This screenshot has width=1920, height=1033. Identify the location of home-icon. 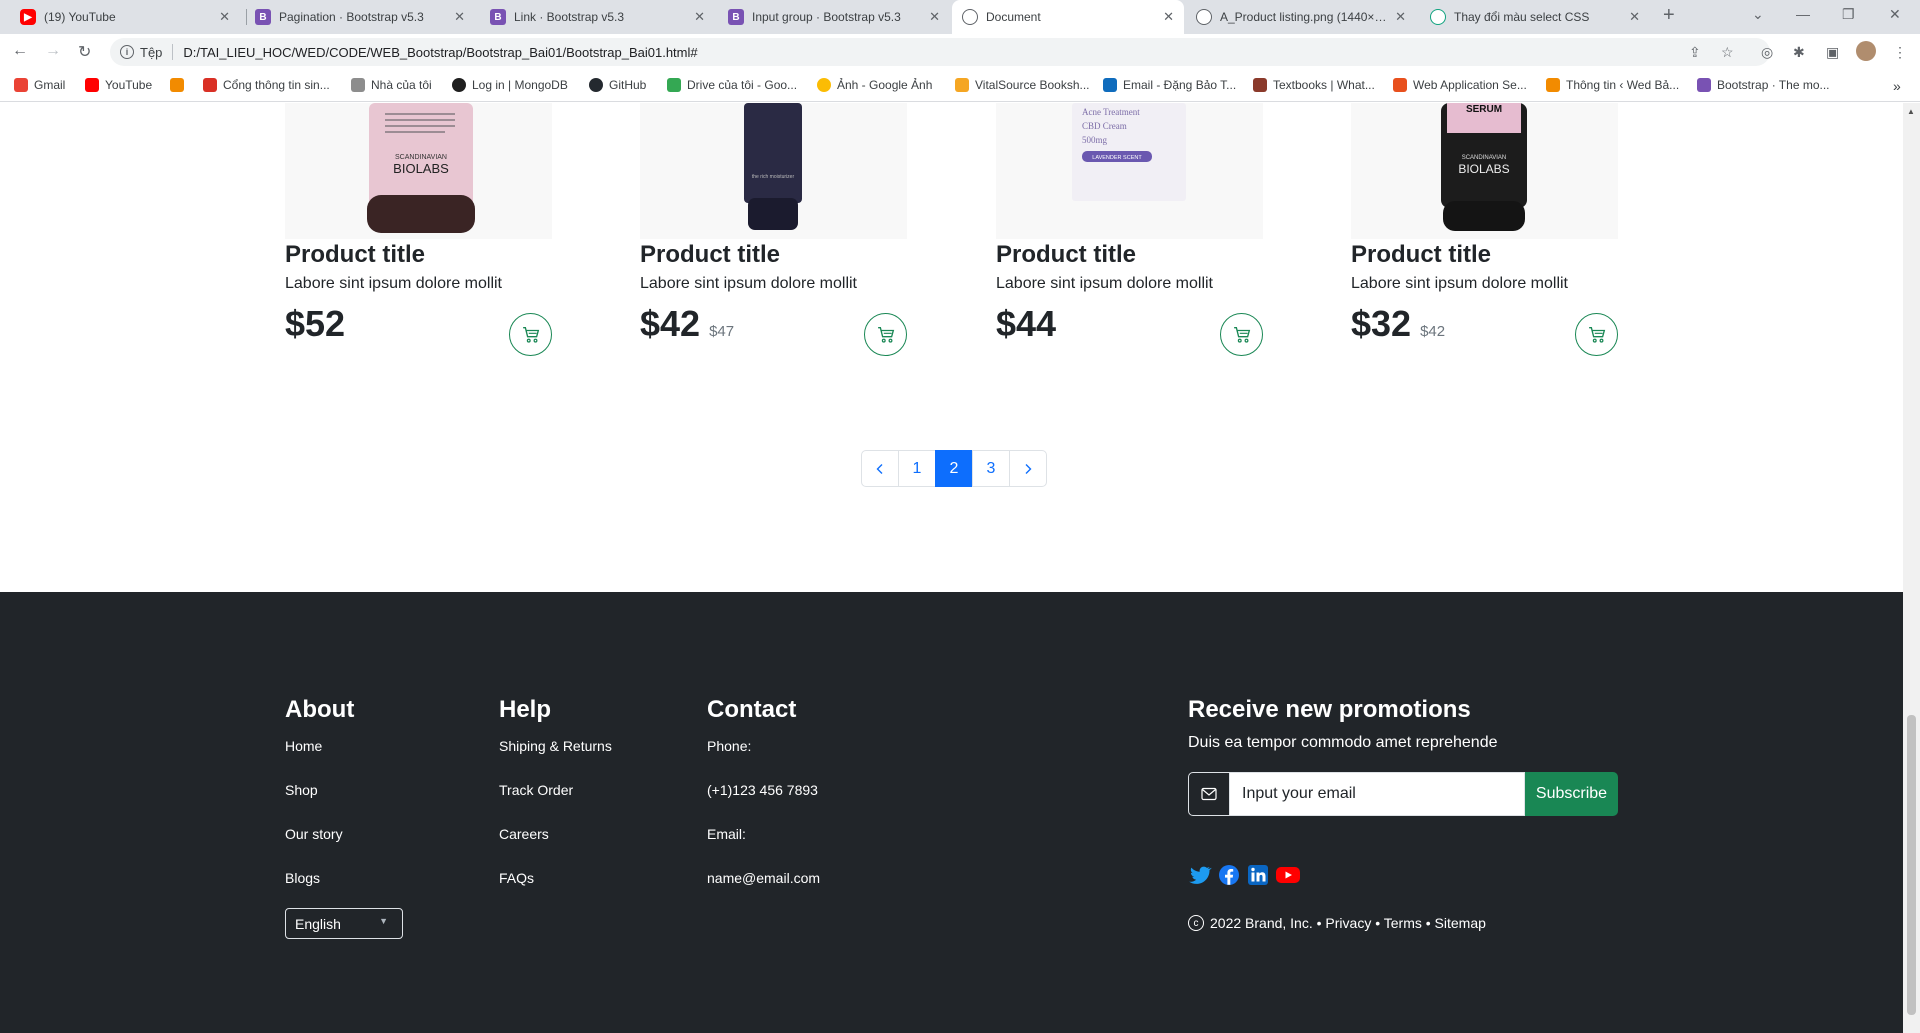
(358, 85).